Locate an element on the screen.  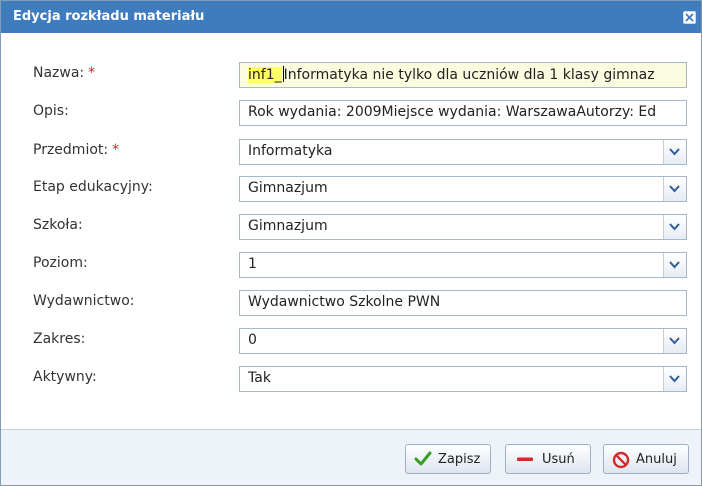
przedmiot-value: Informatyka is located at coordinates (290, 151).